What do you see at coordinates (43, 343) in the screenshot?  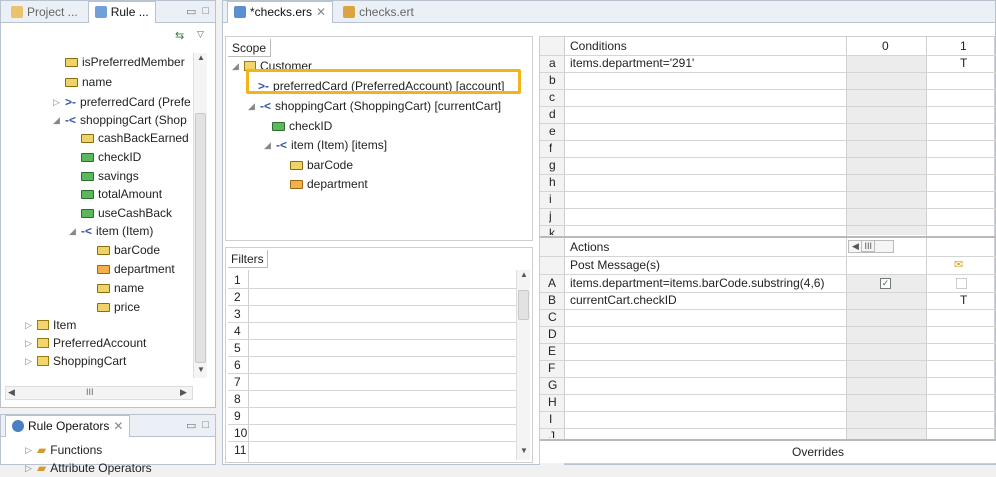 I see `entity-icon` at bounding box center [43, 343].